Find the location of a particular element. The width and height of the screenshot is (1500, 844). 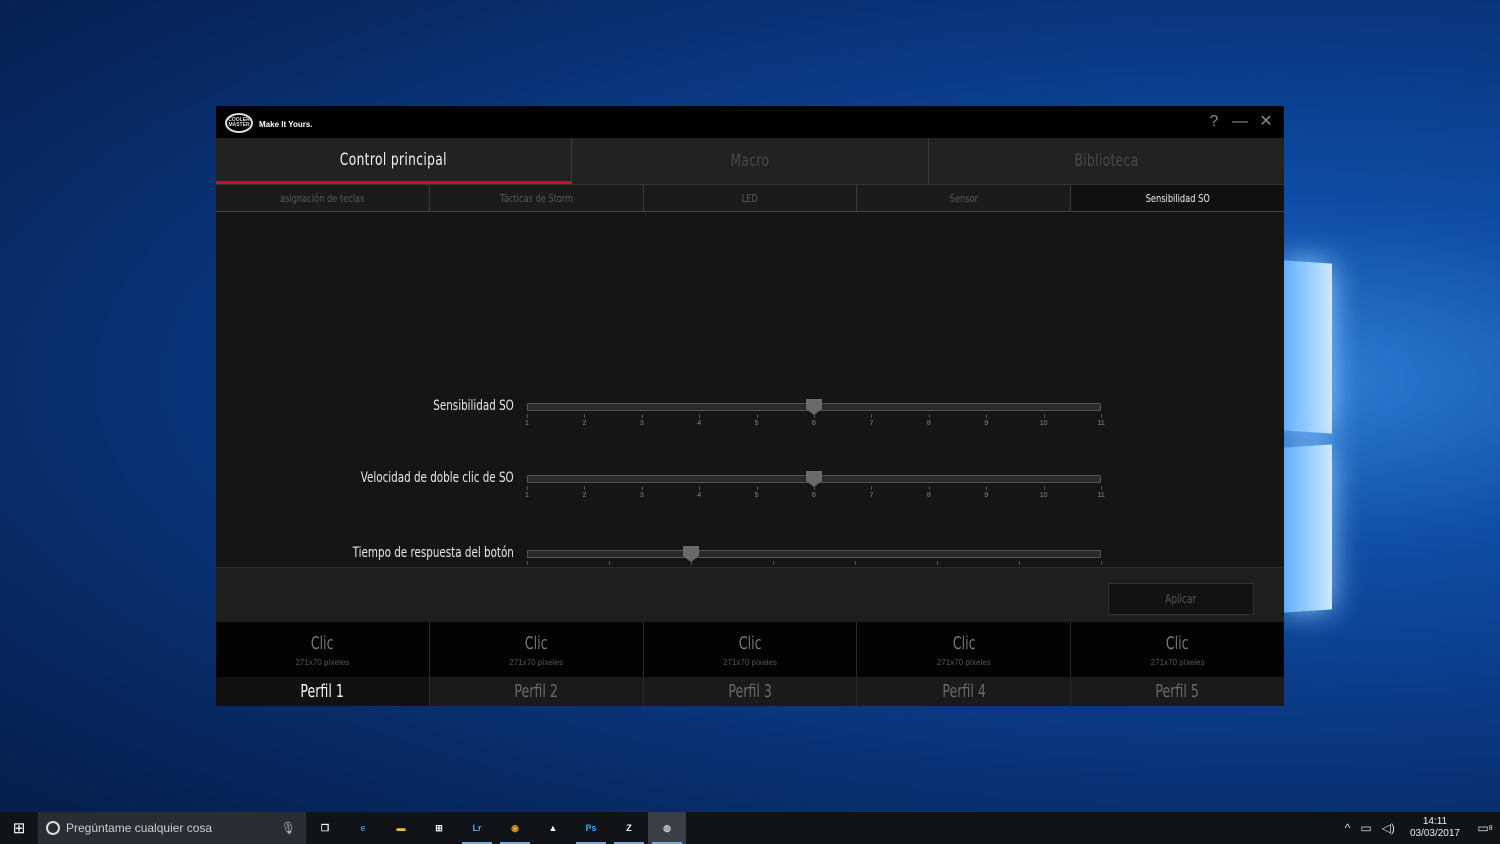

lightroom-taskbar-button: Lr is located at coordinates (477, 828).